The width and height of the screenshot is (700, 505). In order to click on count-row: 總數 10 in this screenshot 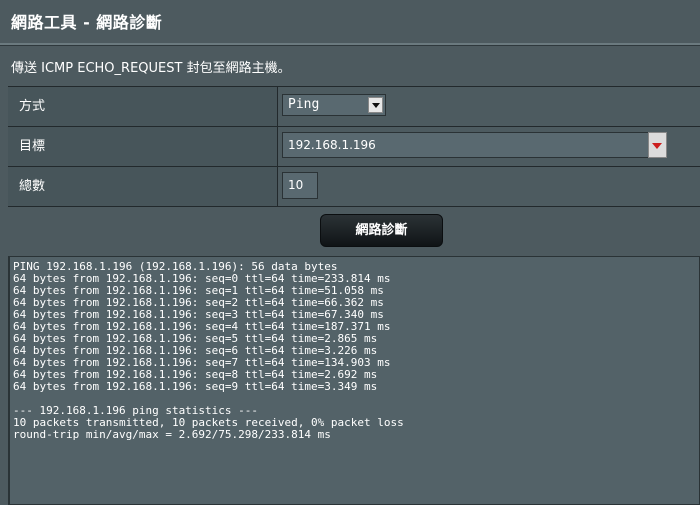, I will do `click(354, 187)`.